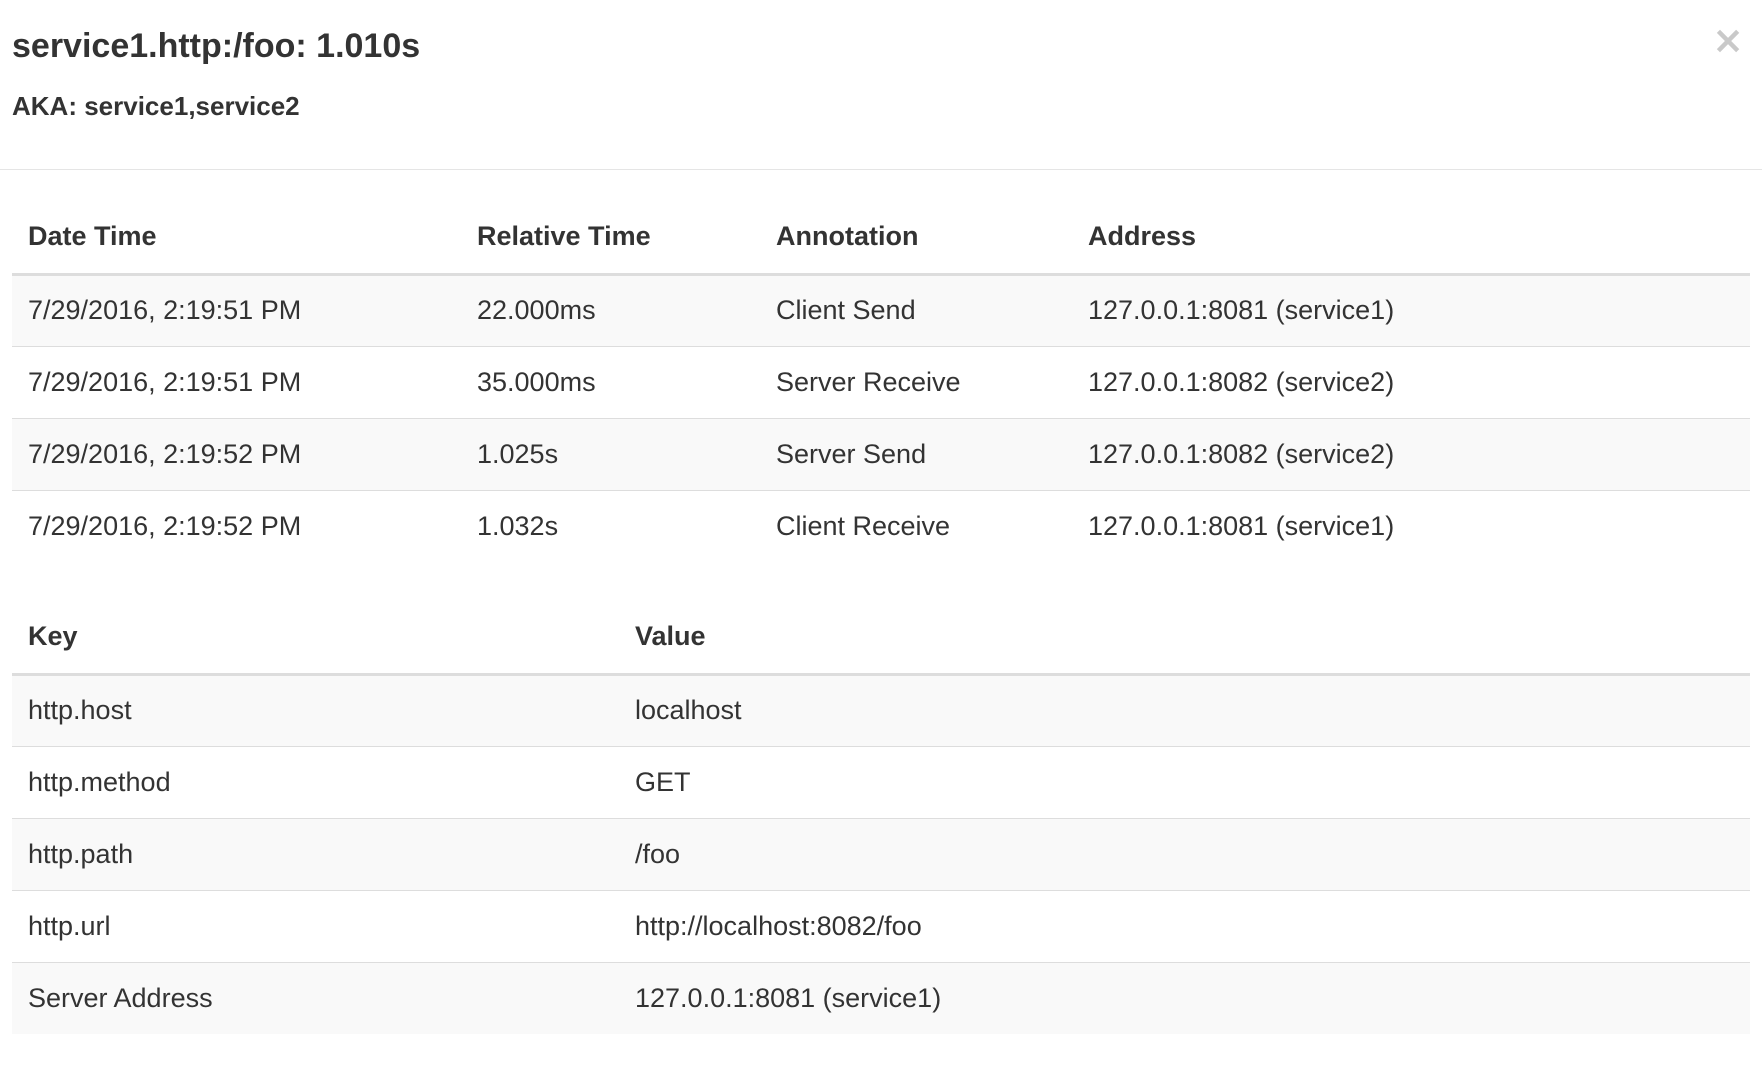 The height and width of the screenshot is (1084, 1762). What do you see at coordinates (1184, 710) in the screenshot?
I see `value-cell: localhost` at bounding box center [1184, 710].